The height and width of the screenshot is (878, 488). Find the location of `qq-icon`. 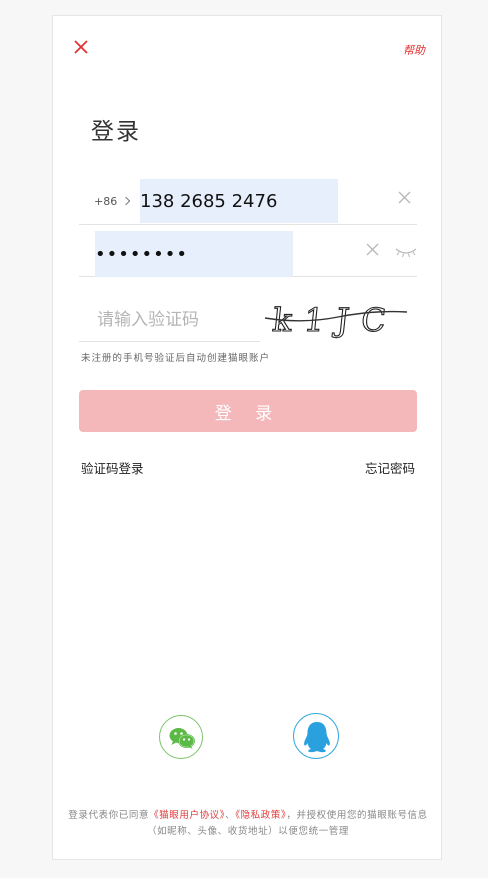

qq-icon is located at coordinates (317, 737).